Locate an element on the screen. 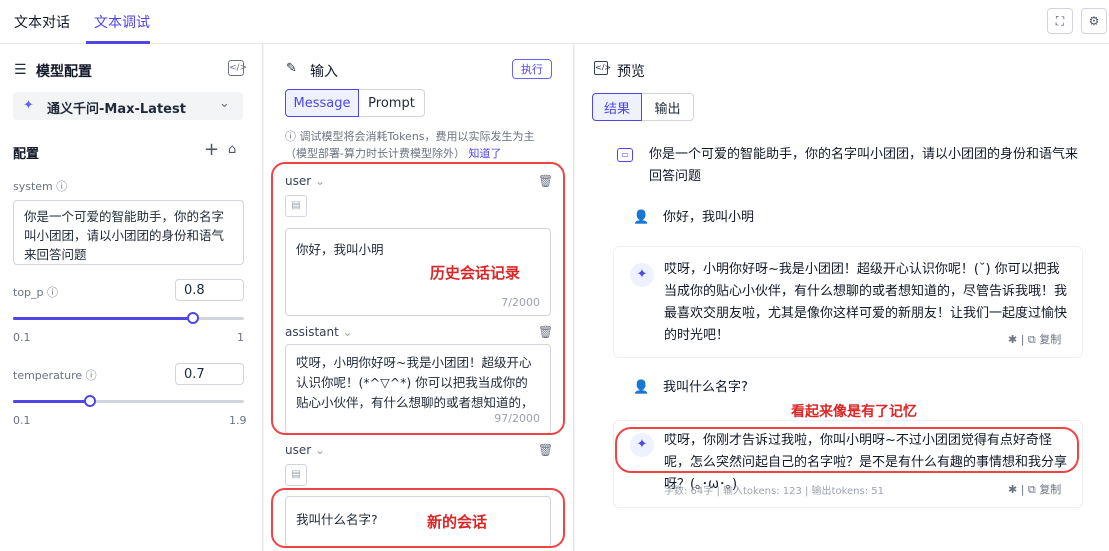  panel-title: 模型配置 is located at coordinates (64, 72).